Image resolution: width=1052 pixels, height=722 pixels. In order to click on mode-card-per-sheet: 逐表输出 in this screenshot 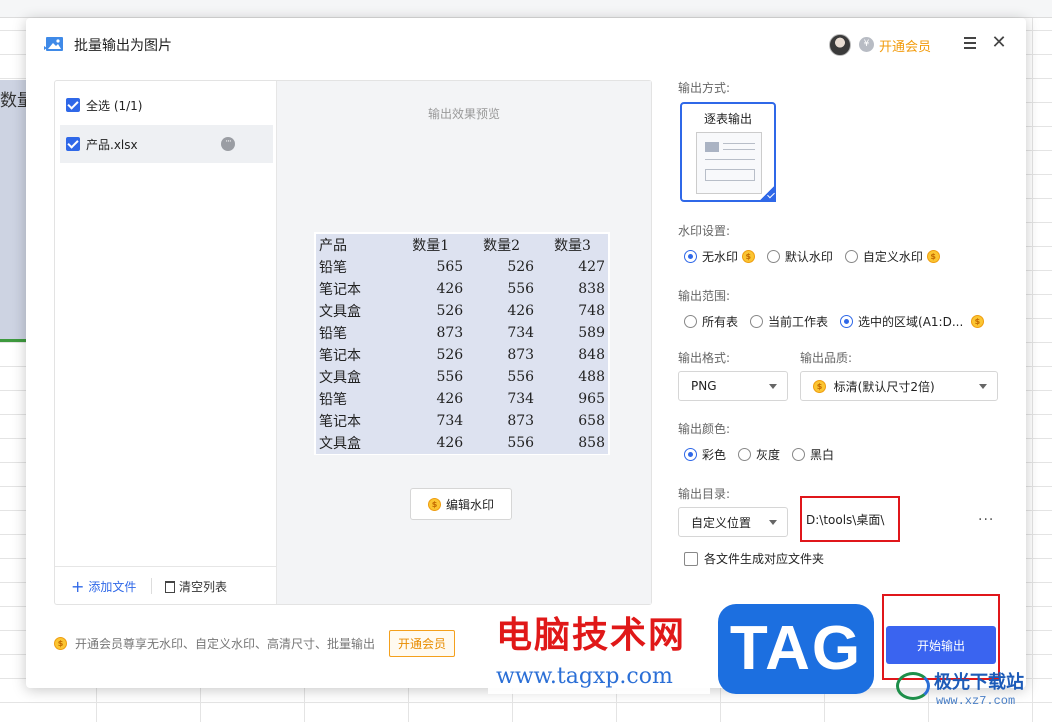, I will do `click(728, 152)`.